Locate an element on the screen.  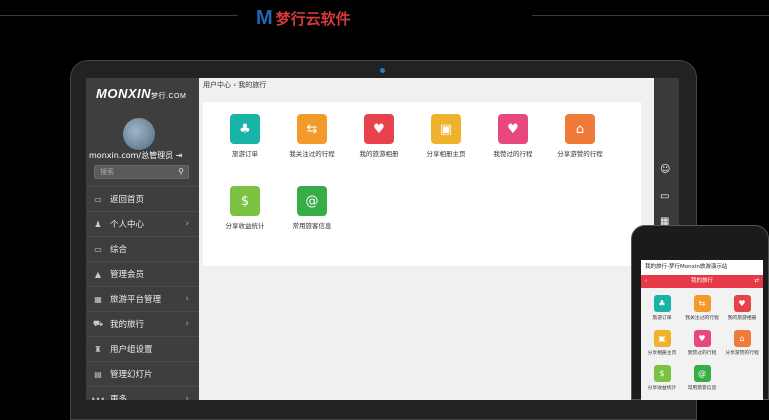
sidebar-item: ▭ 返回首页 is located at coordinates (142, 198).